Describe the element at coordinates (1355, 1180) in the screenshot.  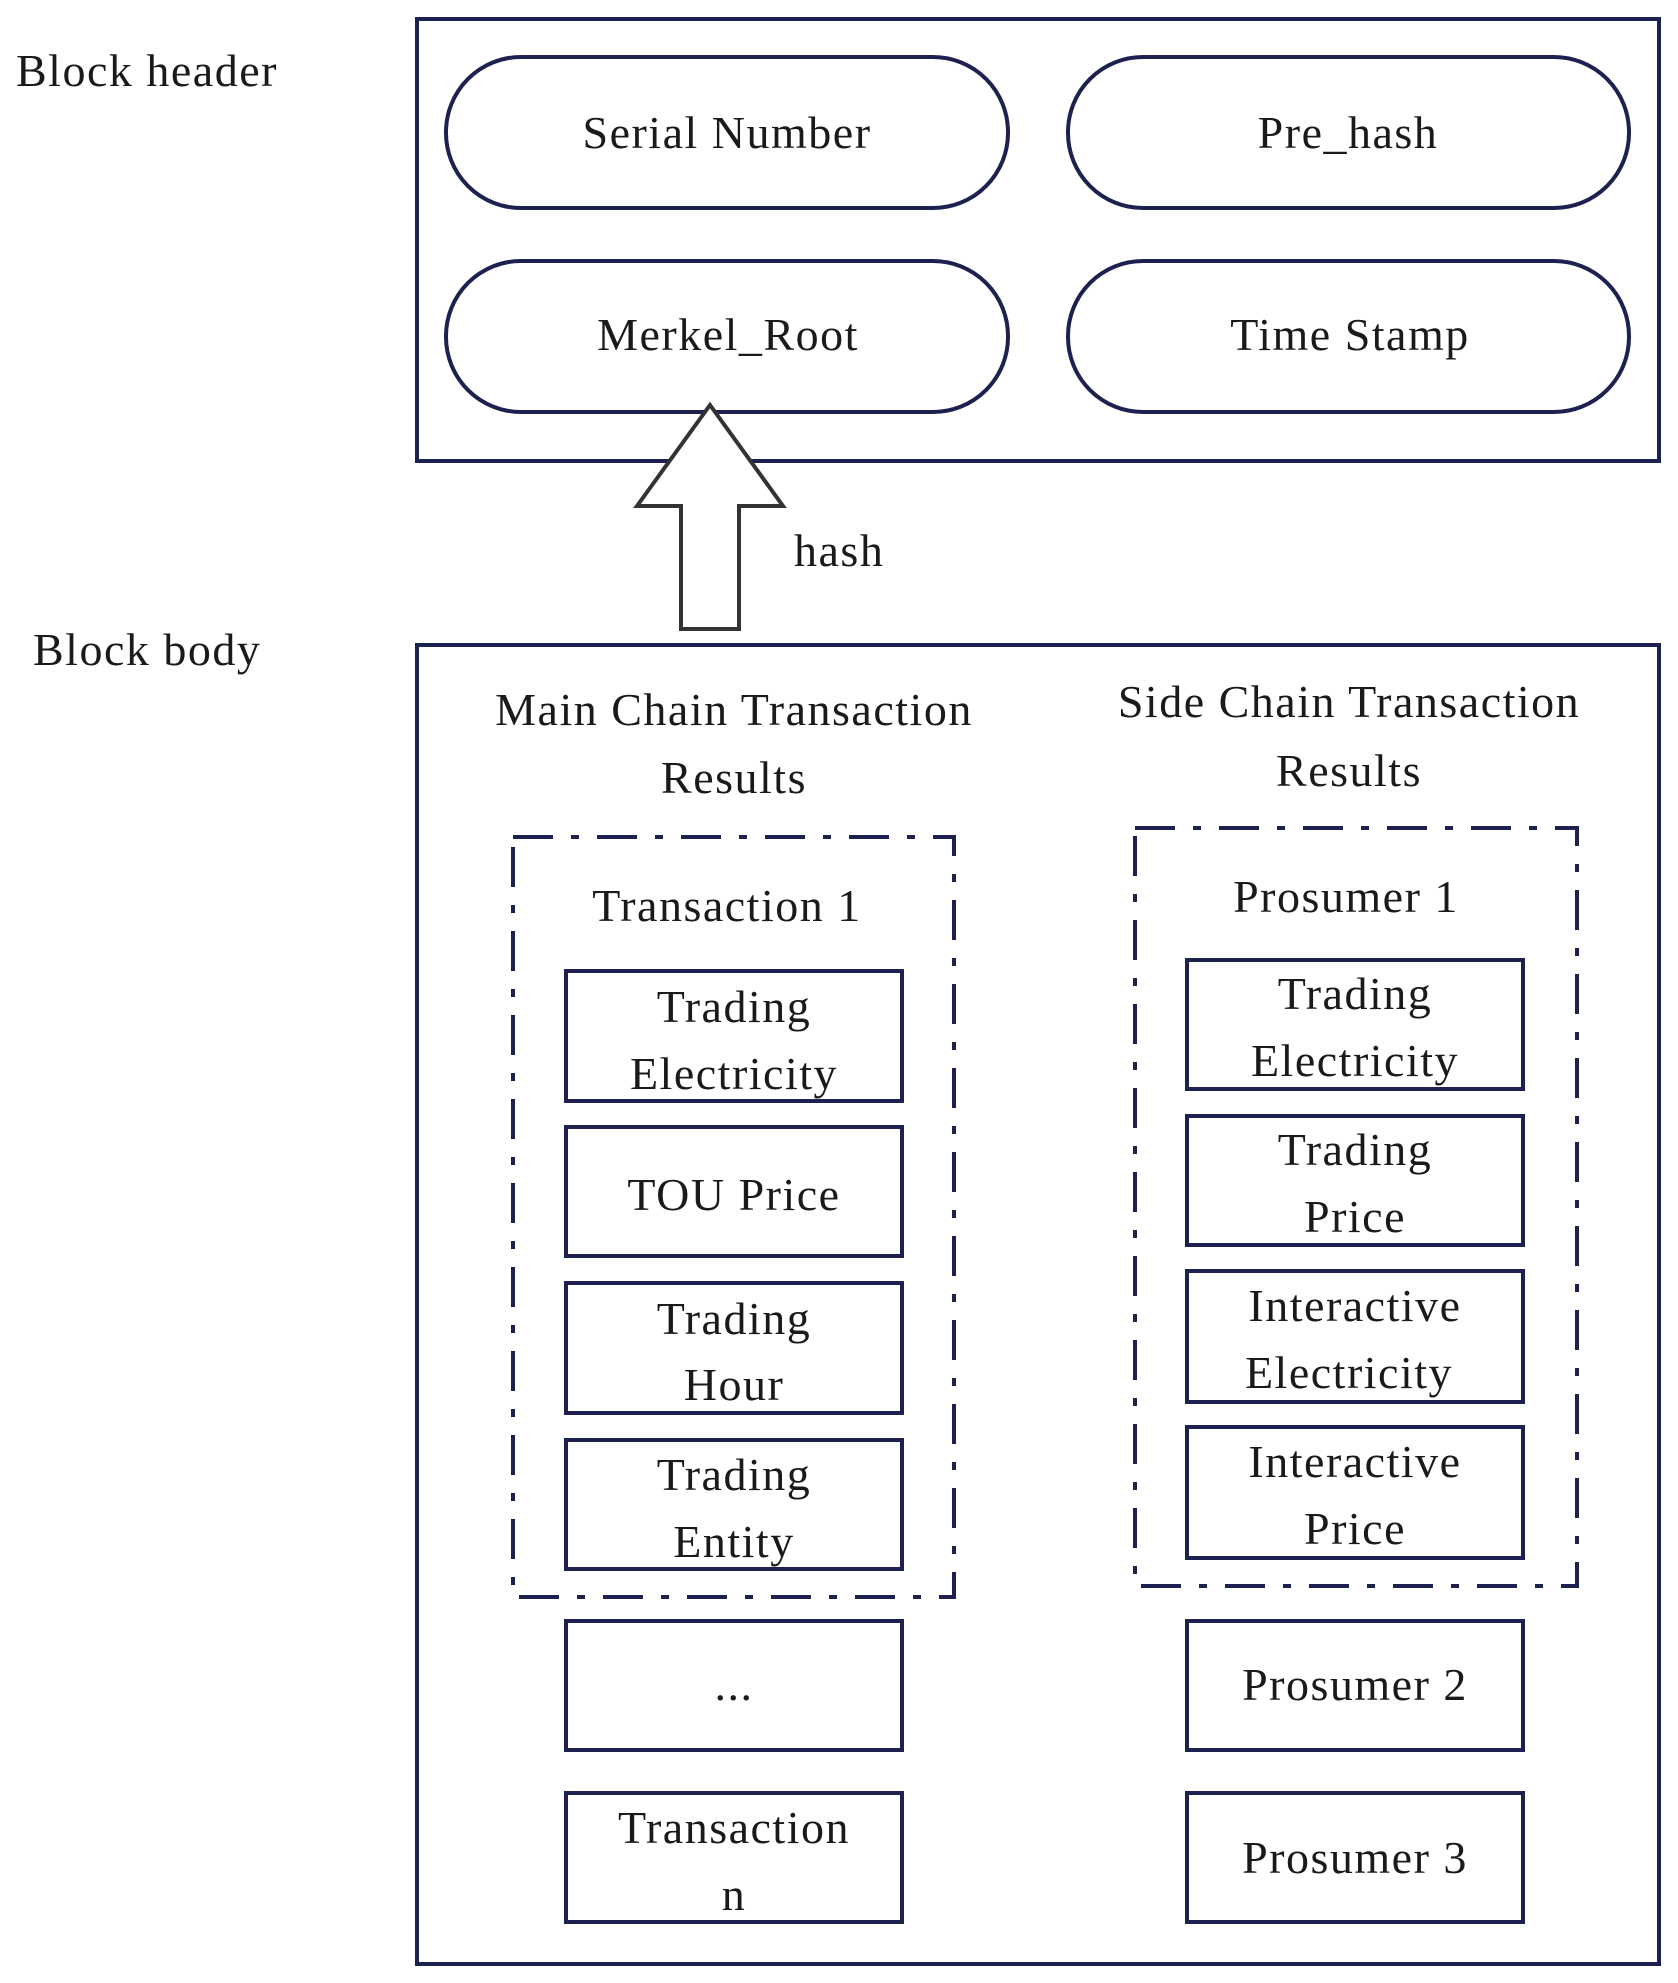
I see `field-trading-price: Trading Price` at that location.